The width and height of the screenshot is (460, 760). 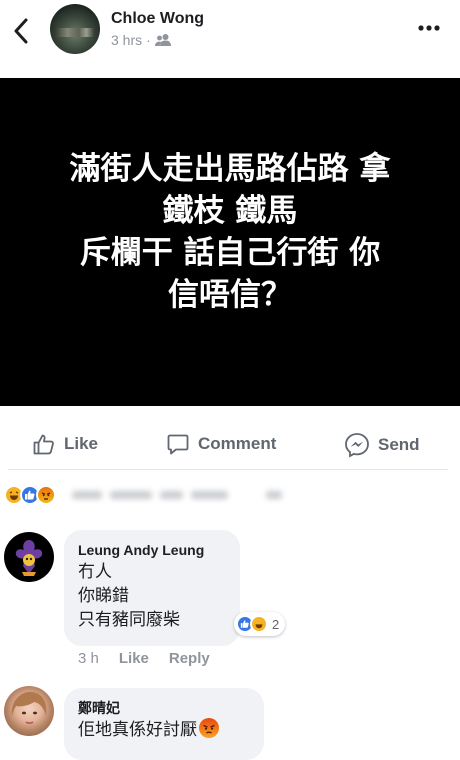 I want to click on blurred-reactor-names, so click(x=177, y=495).